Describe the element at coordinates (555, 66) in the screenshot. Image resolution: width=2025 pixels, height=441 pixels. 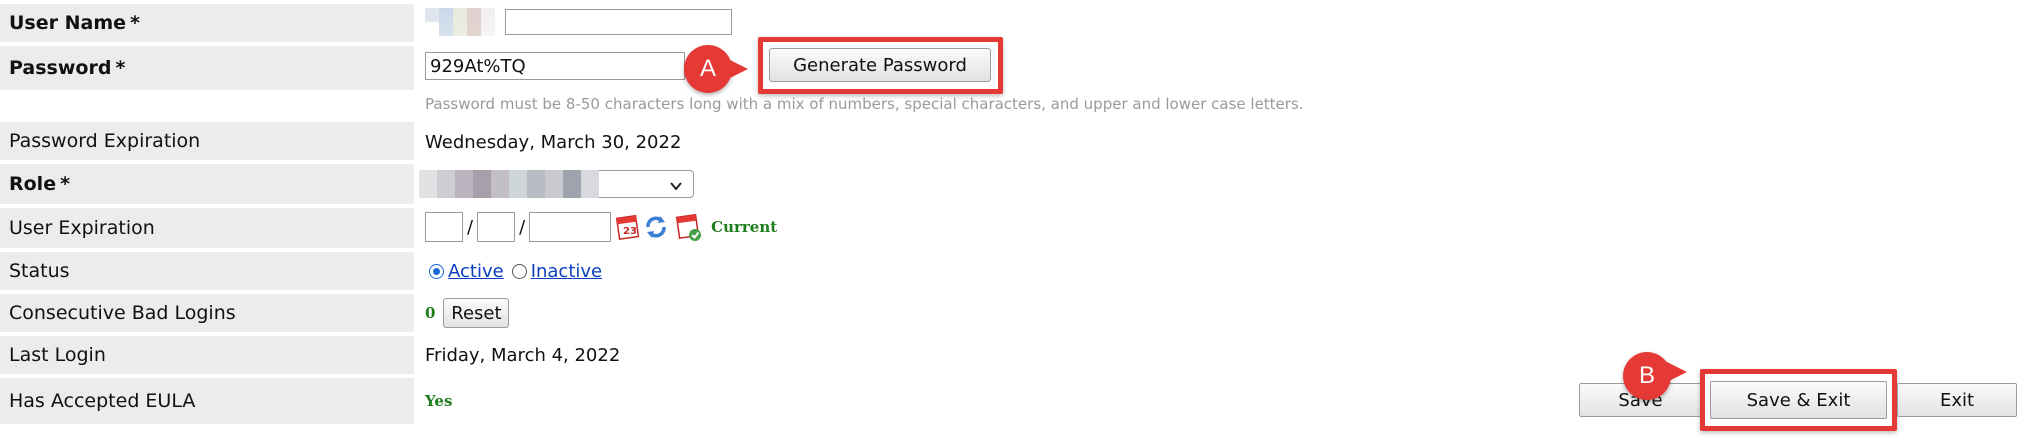
I see `password-input: 929At%TQ` at that location.